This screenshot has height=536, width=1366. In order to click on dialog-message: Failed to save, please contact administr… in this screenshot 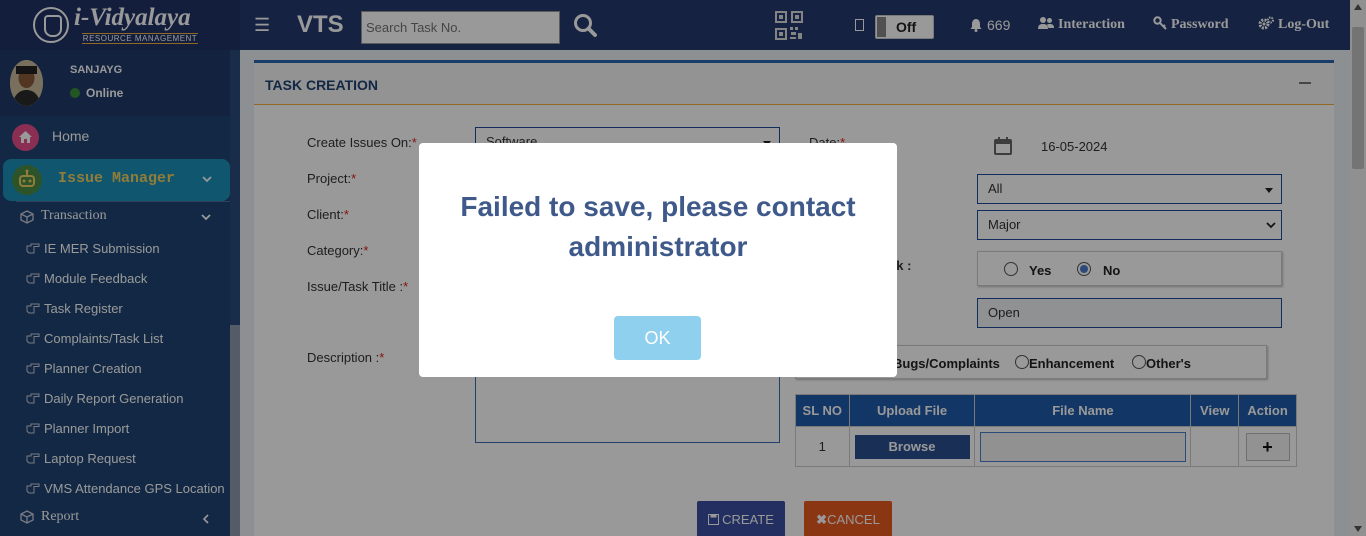, I will do `click(658, 226)`.